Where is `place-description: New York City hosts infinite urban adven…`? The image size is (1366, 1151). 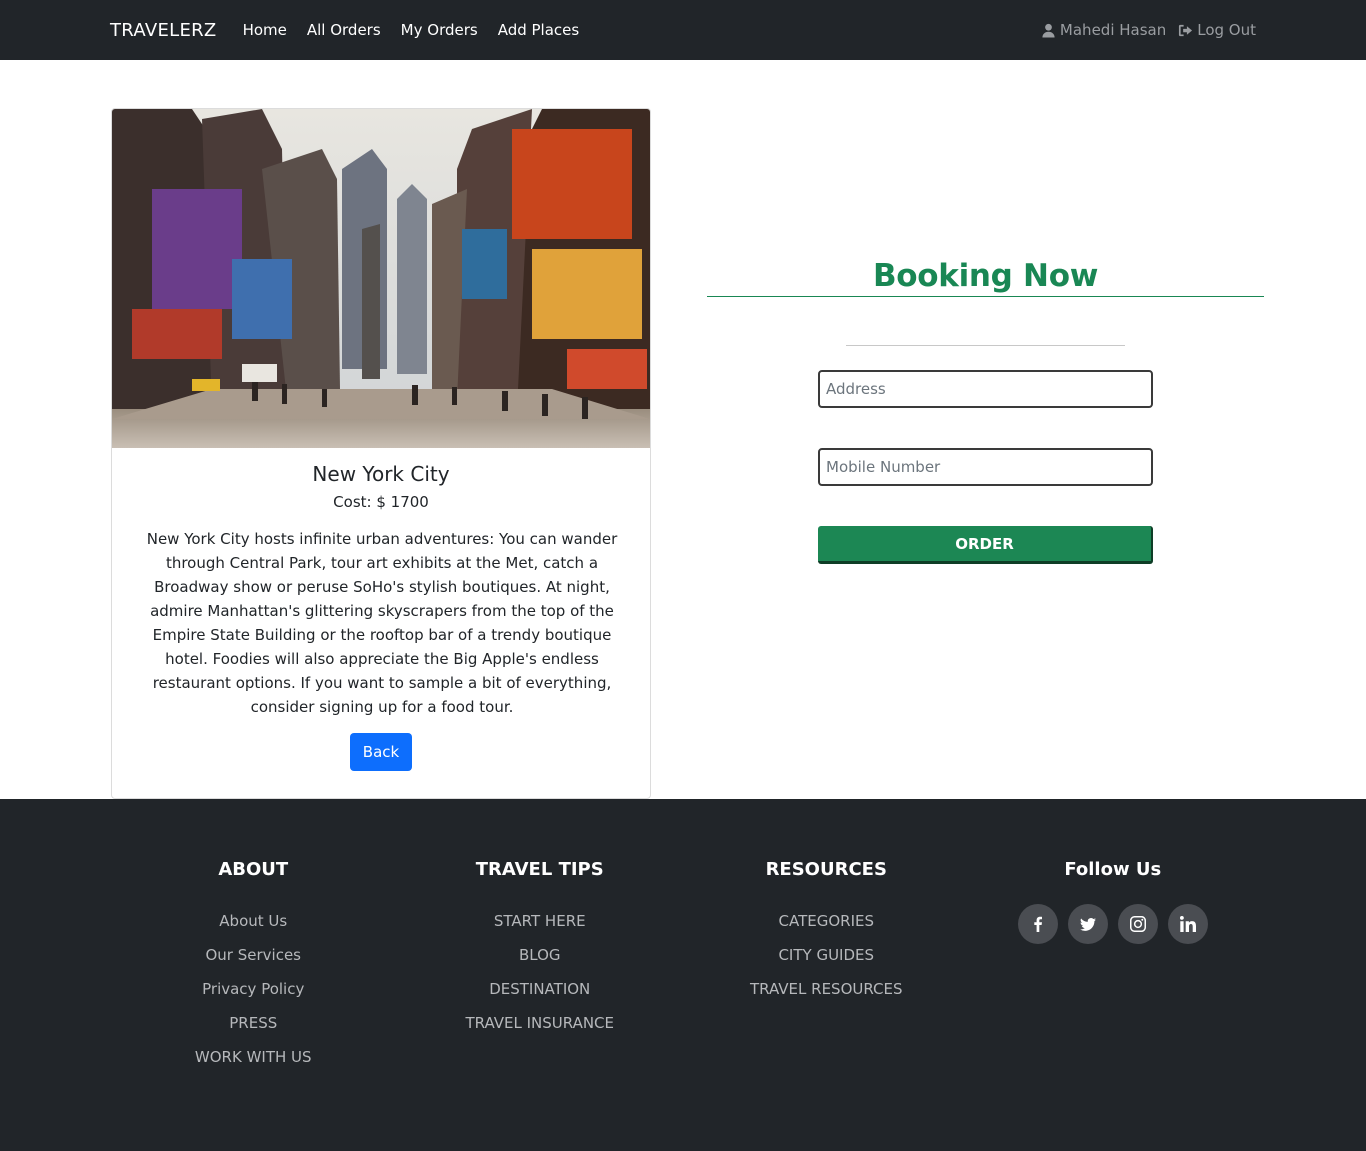 place-description: New York City hosts infinite urban adven… is located at coordinates (382, 623).